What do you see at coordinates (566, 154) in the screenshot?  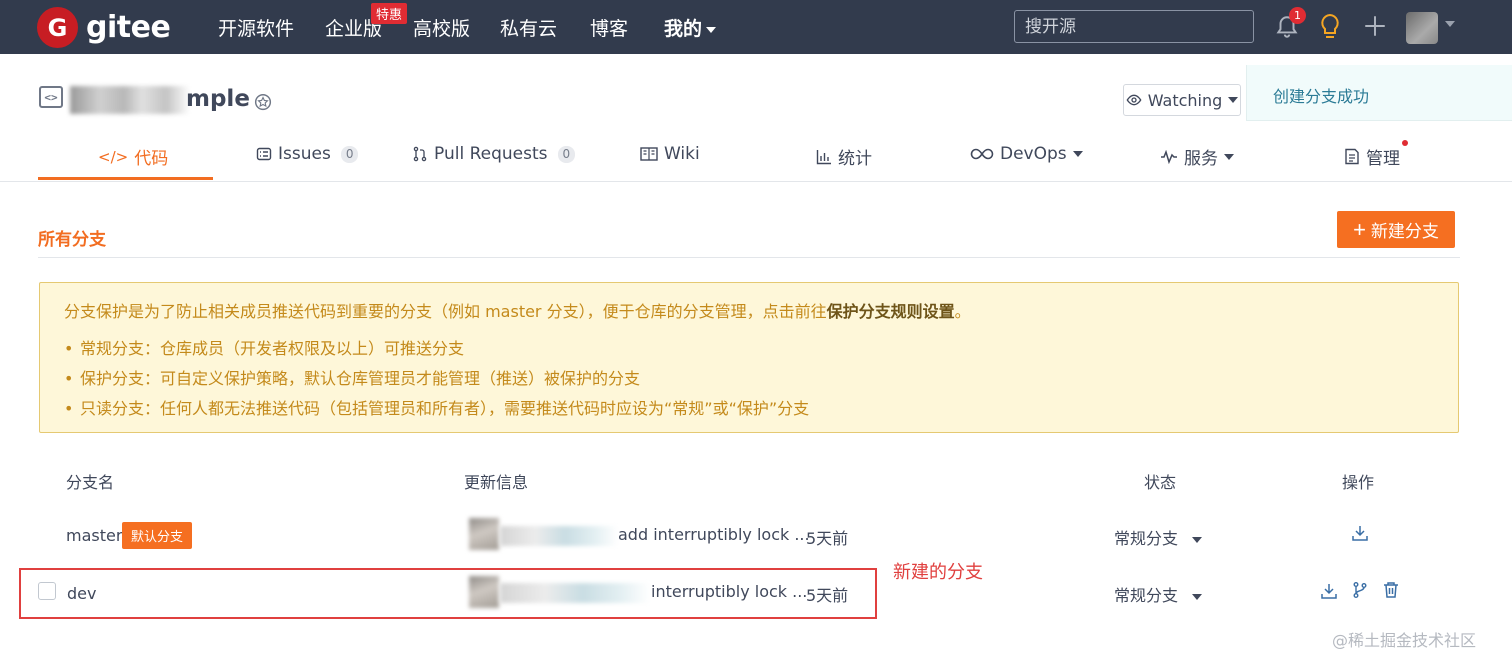 I see `pull-requests-count: 0` at bounding box center [566, 154].